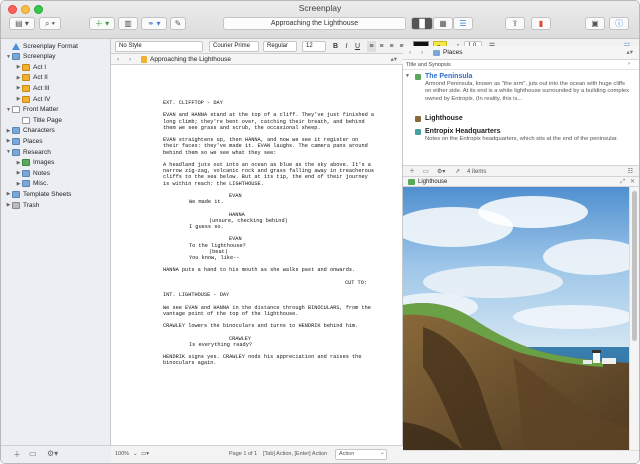 The width and height of the screenshot is (640, 464). Describe the element at coordinates (22, 23) in the screenshot. I see `binder-toggle-button: ▤ ▾` at that location.